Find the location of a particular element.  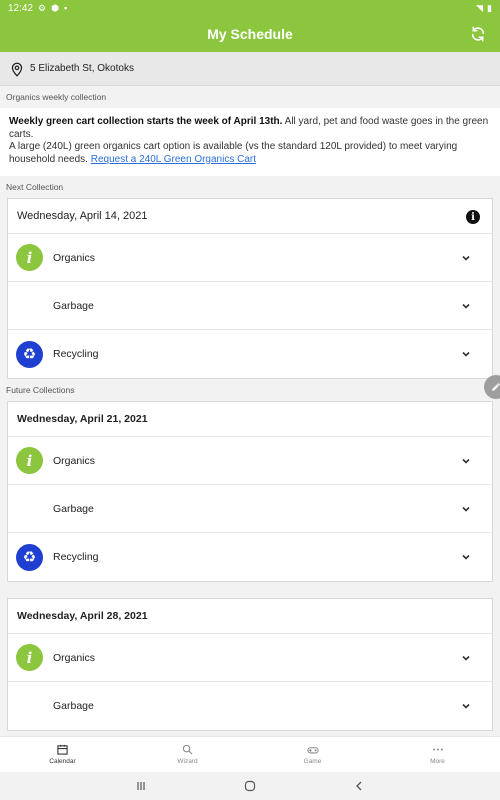

collection-date: Wednesday, April 14, 2021 is located at coordinates (82, 216).